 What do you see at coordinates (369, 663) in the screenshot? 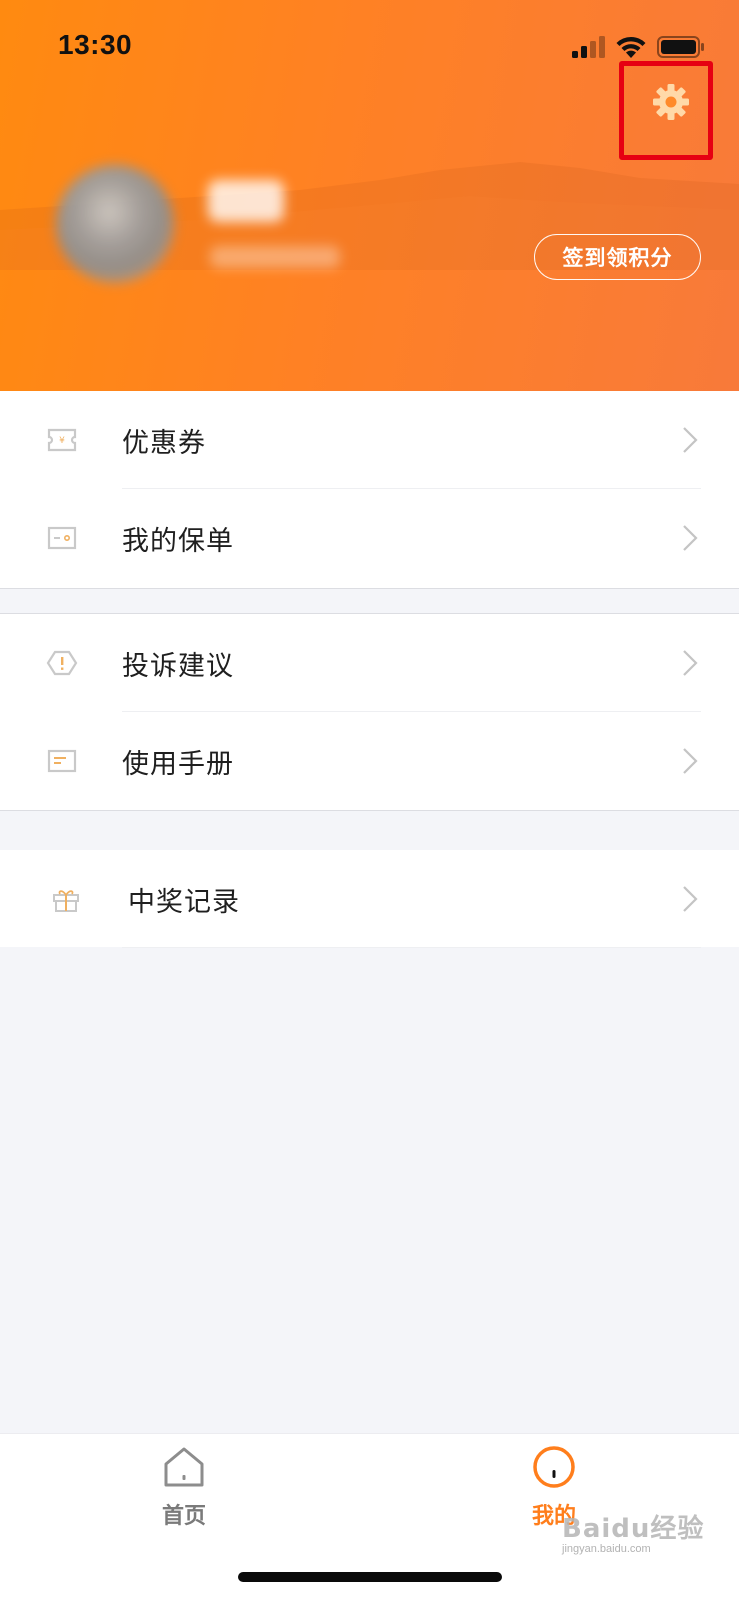
I see `menu-item-complaints: 投诉建议` at bounding box center [369, 663].